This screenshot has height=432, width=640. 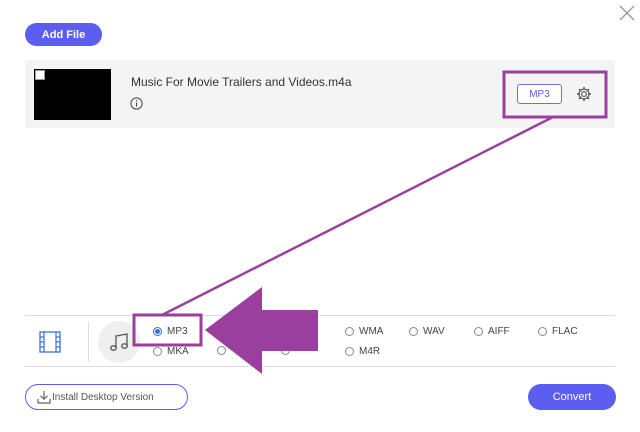 I want to click on music-note-icon, so click(x=119, y=342).